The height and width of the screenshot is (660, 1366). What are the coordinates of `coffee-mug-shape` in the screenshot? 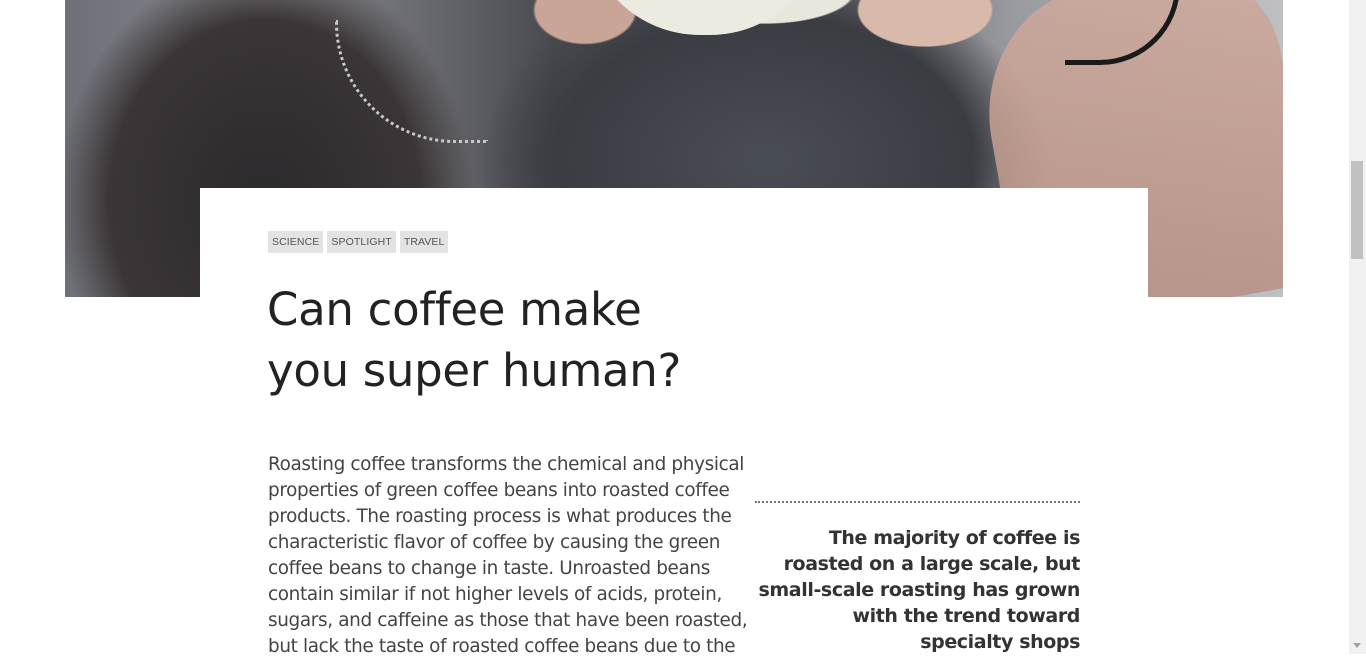 It's located at (705, 17).